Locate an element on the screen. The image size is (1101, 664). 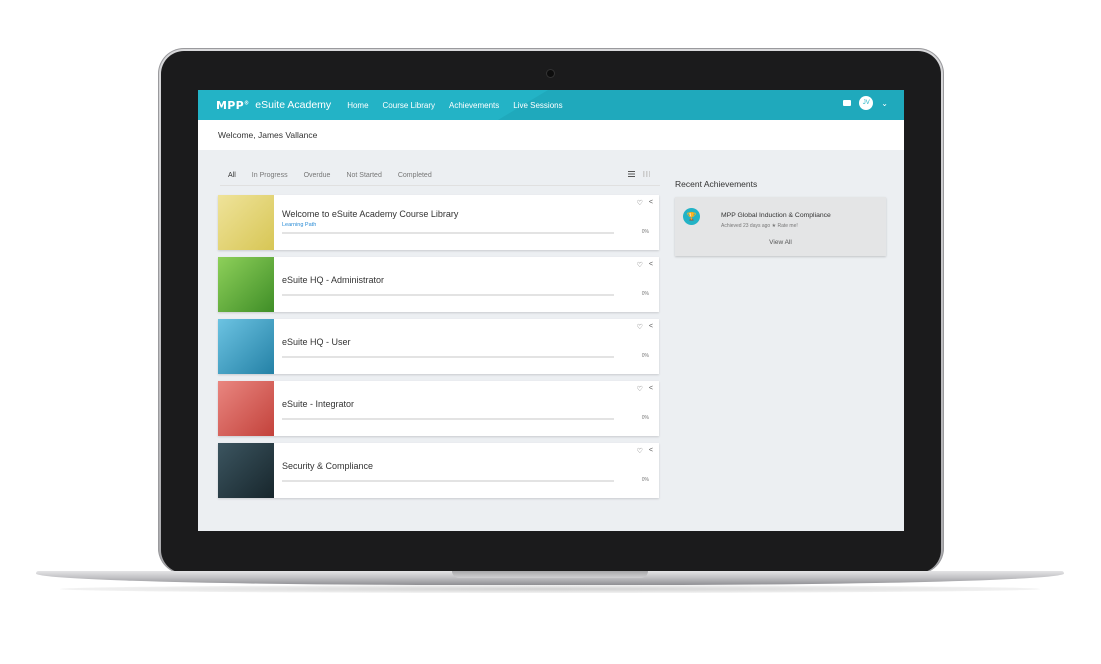
tab-in-progress: In Progress is located at coordinates (270, 178).